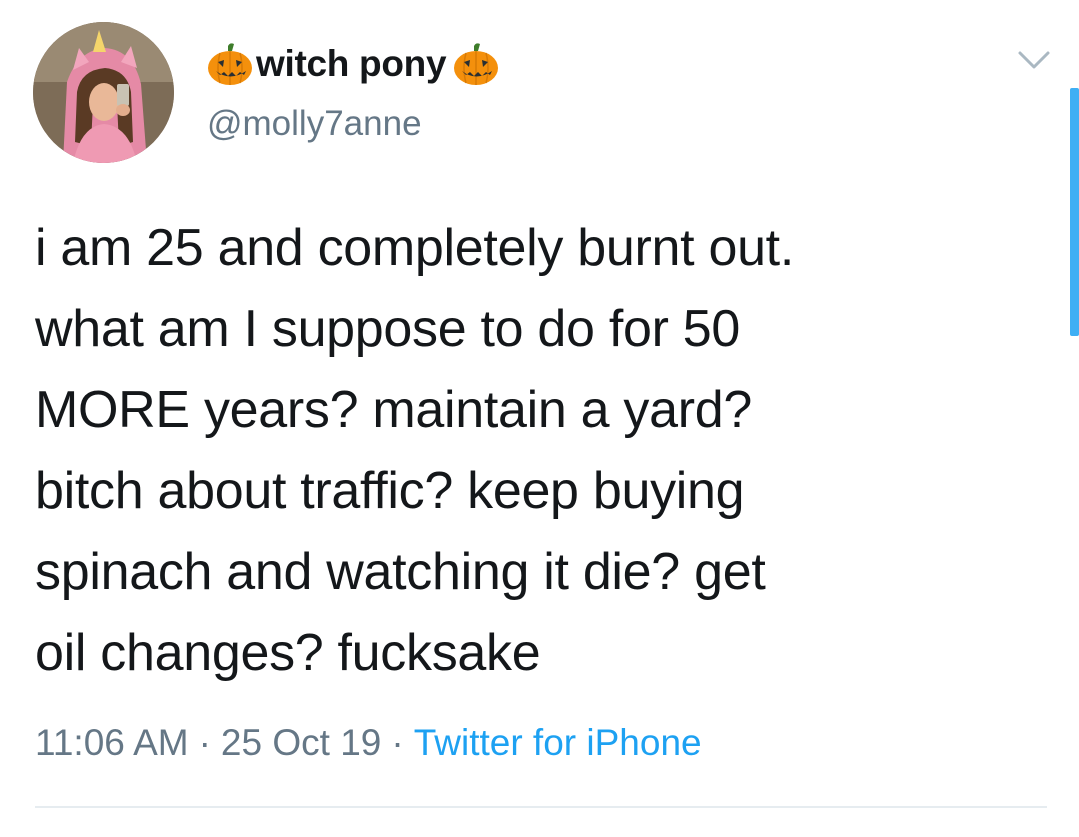 This screenshot has height=837, width=1079. I want to click on user-handle: @molly7anne, so click(314, 124).